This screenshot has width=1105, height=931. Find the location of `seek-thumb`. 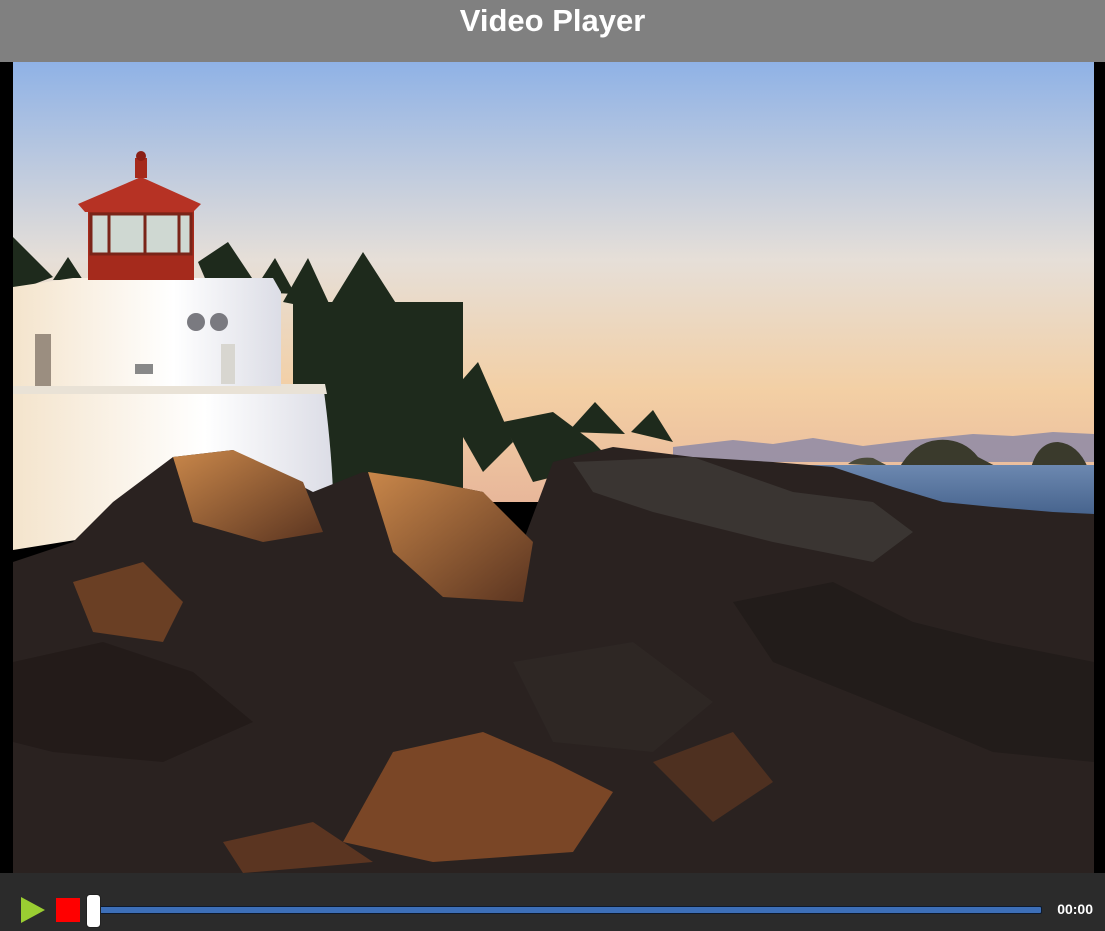

seek-thumb is located at coordinates (93, 911).